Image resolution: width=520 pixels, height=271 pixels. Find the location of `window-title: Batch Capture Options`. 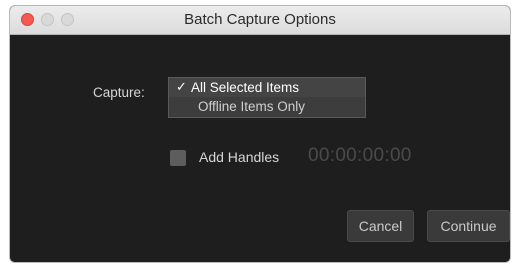

window-title: Batch Capture Options is located at coordinates (260, 19).